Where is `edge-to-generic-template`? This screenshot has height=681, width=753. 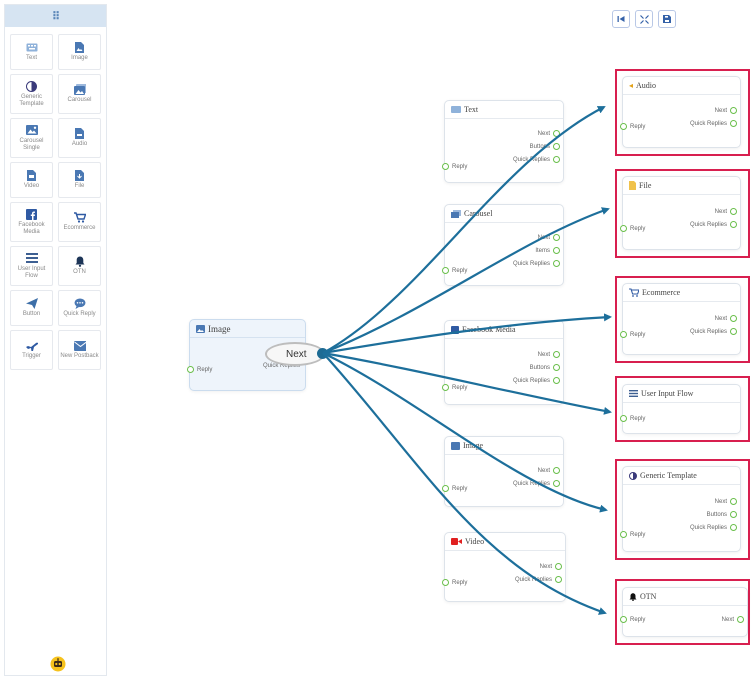
edge-to-generic-template is located at coordinates (465, 432).